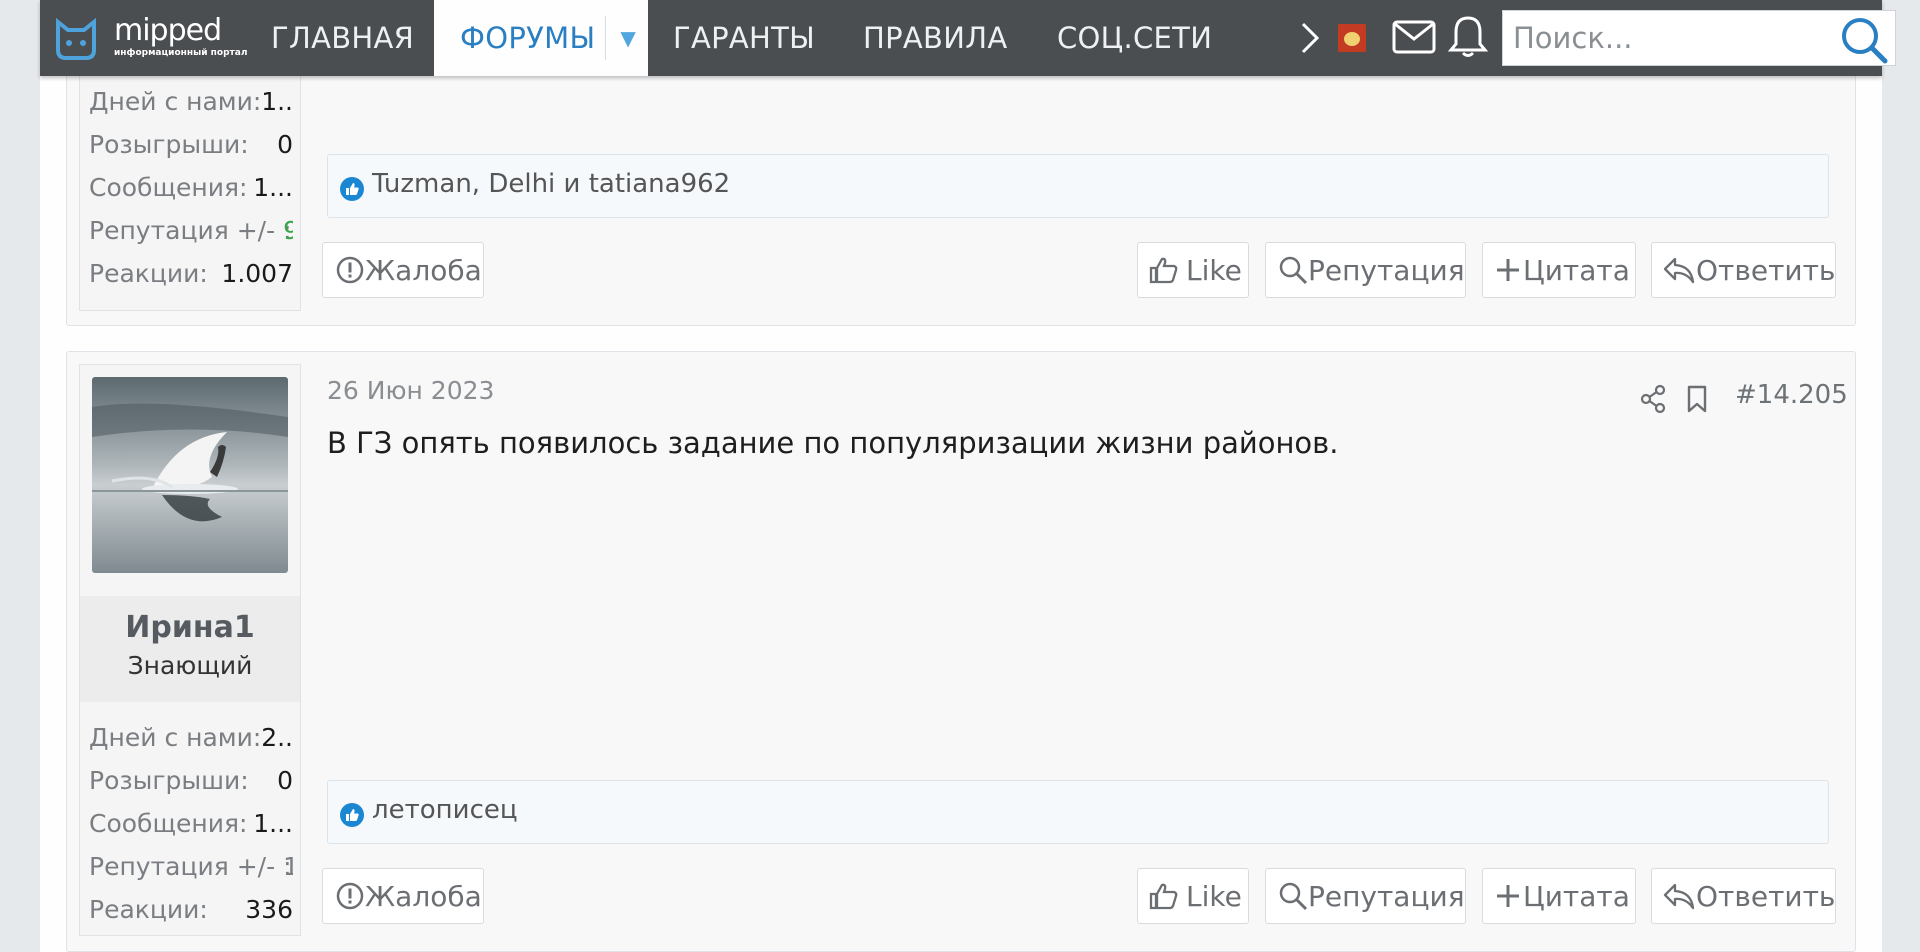  What do you see at coordinates (528, 38) in the screenshot?
I see `nav-tab-forums-label: ФОРУМЫ` at bounding box center [528, 38].